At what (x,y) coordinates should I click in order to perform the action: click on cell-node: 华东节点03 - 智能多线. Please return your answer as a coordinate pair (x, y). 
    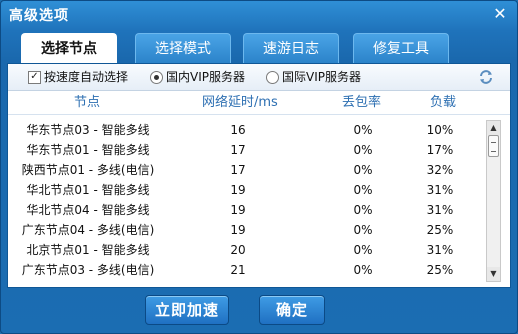
    Looking at the image, I should click on (88, 130).